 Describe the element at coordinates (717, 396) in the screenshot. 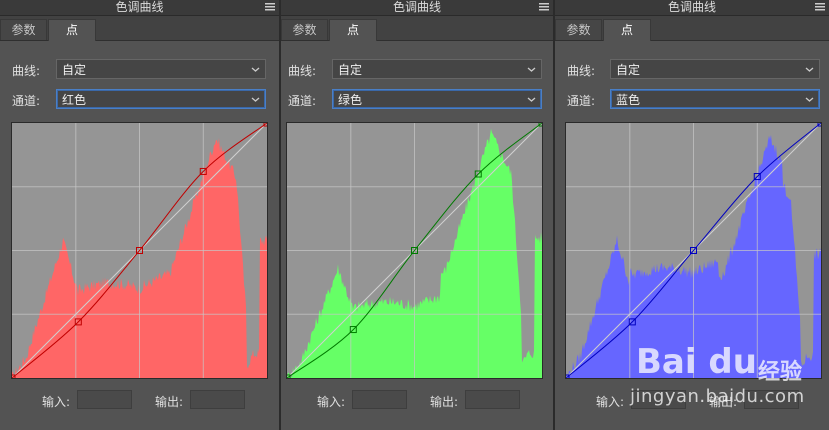

I see `watermark-url: jingyan.baidu.com` at that location.